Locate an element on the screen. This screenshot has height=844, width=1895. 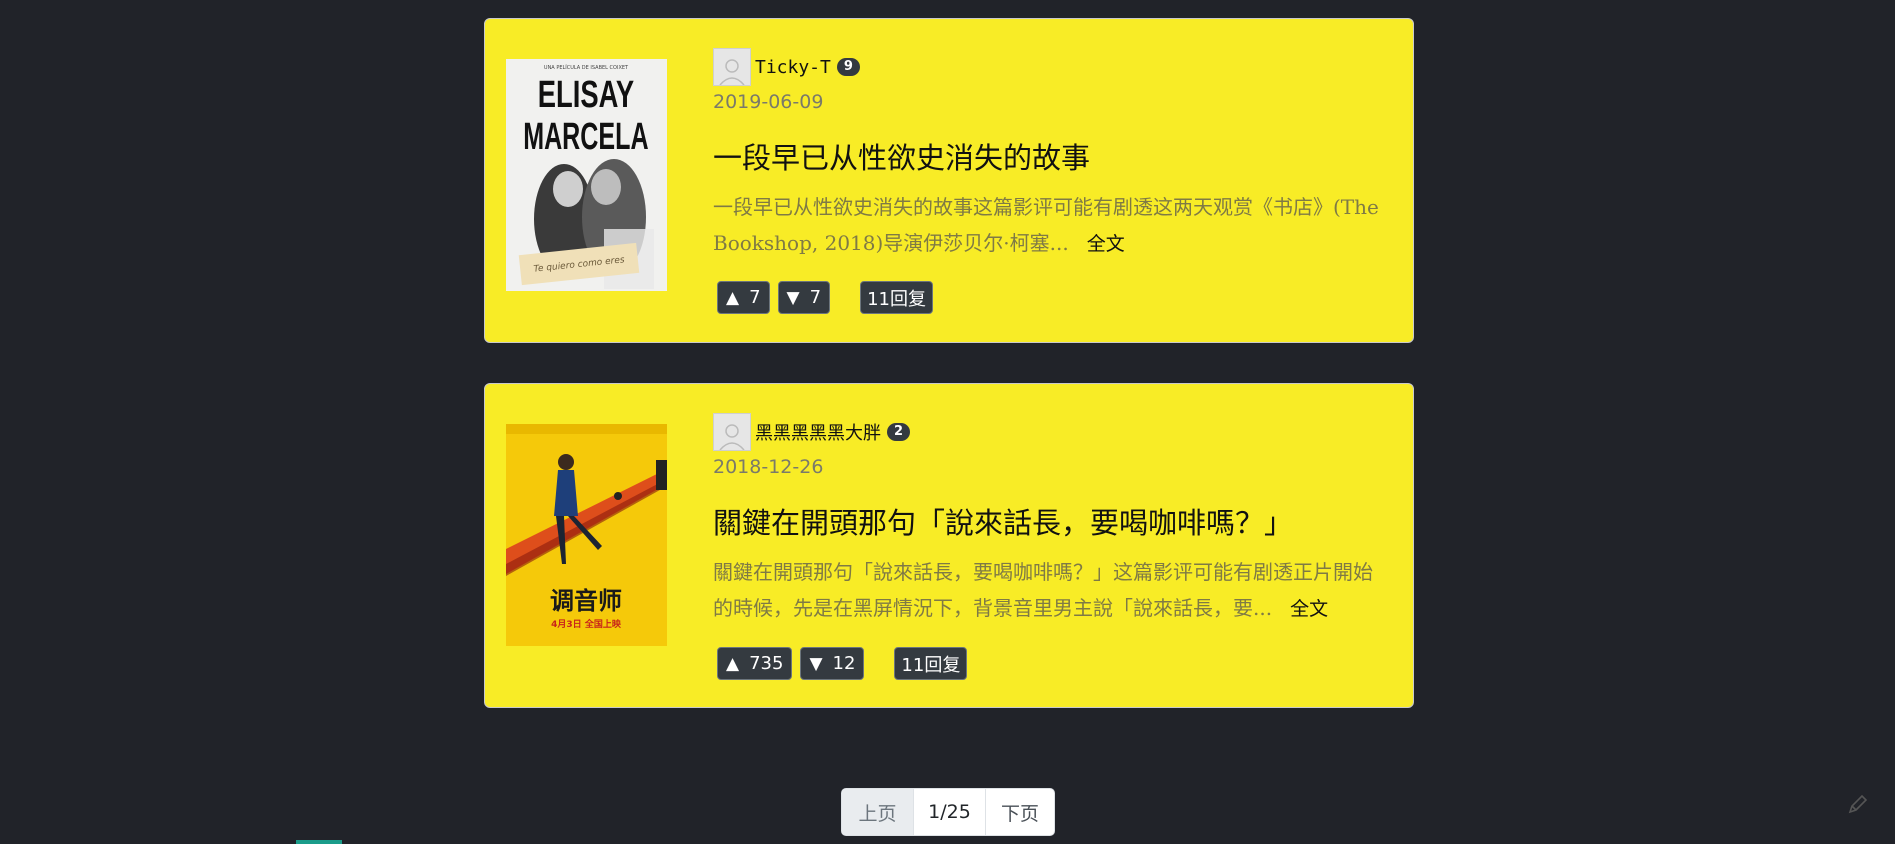
review-title: 一段早已从性欲史消失的故事 is located at coordinates (1048, 156).